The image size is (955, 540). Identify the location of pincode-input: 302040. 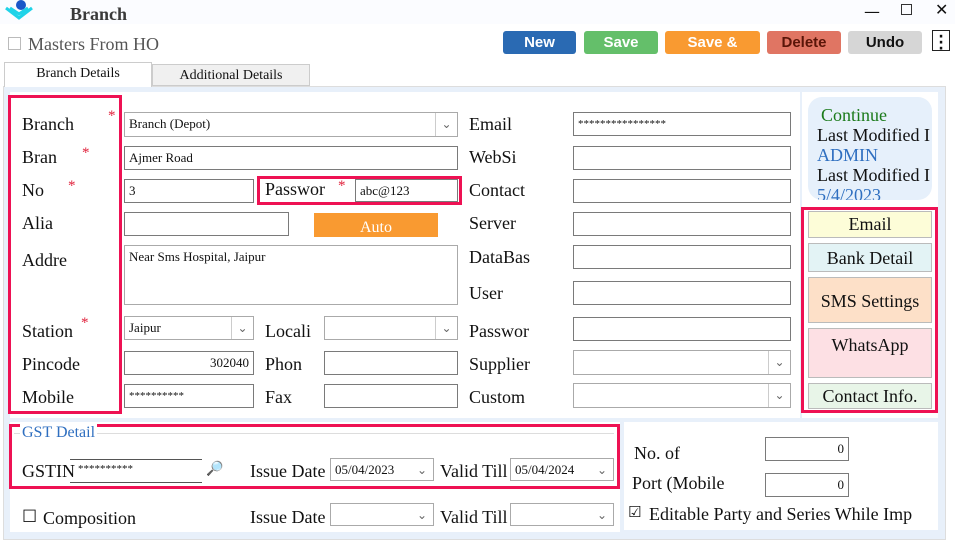
(189, 363).